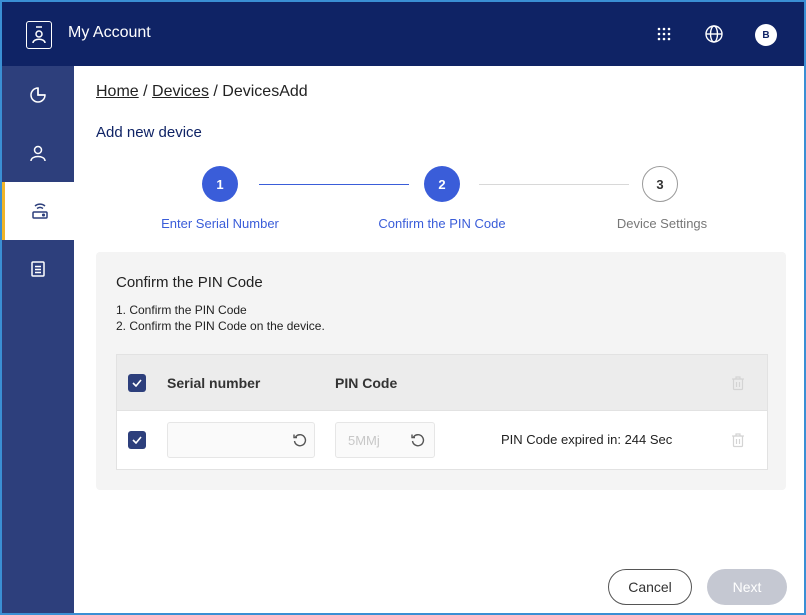 The height and width of the screenshot is (615, 806). What do you see at coordinates (662, 223) in the screenshot?
I see `step-3-label: Device Settings` at bounding box center [662, 223].